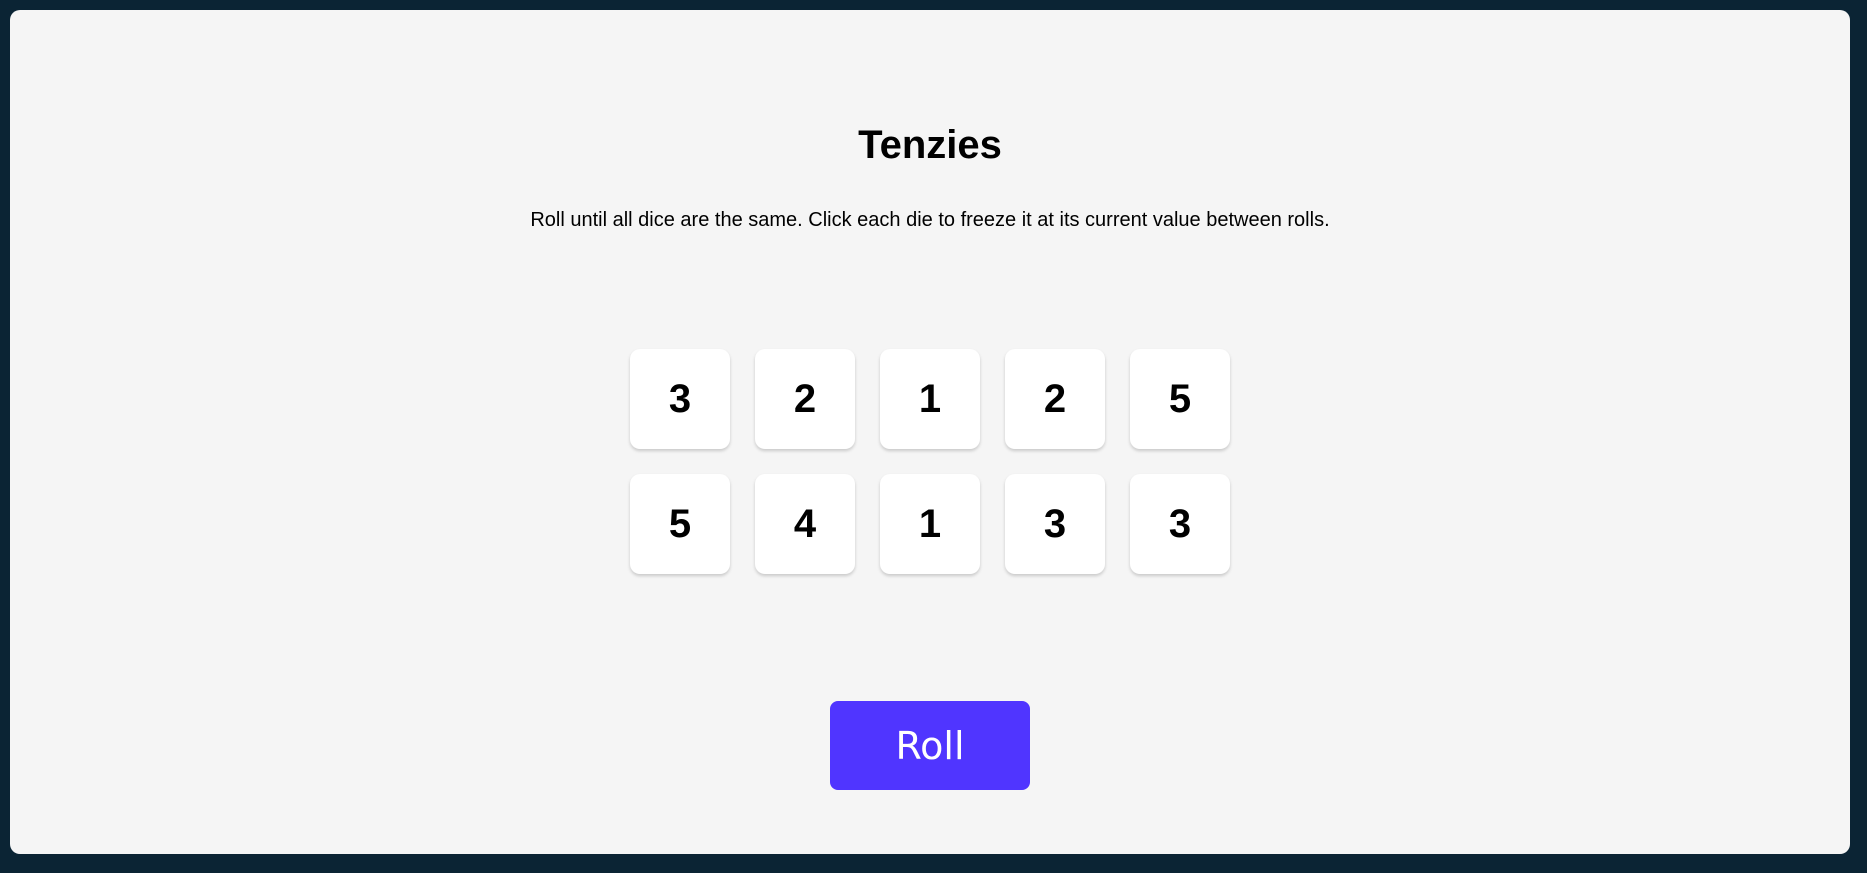 Image resolution: width=1867 pixels, height=873 pixels. Describe the element at coordinates (805, 524) in the screenshot. I see `die: 4` at that location.